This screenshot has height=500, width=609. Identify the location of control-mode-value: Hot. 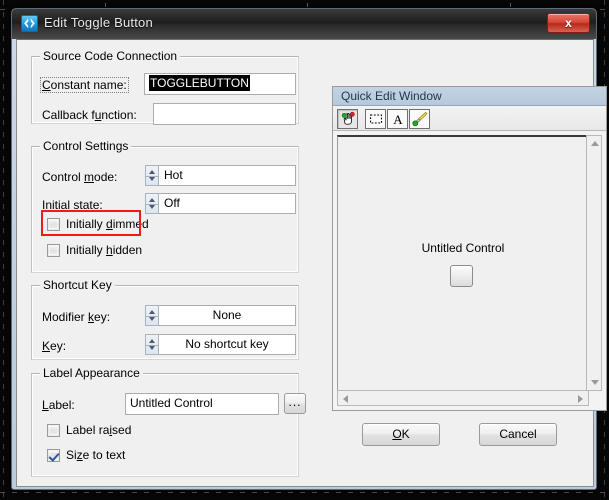
(227, 175).